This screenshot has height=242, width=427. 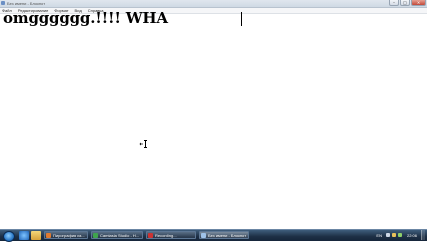 What do you see at coordinates (387, 235) in the screenshot?
I see `network-icon` at bounding box center [387, 235].